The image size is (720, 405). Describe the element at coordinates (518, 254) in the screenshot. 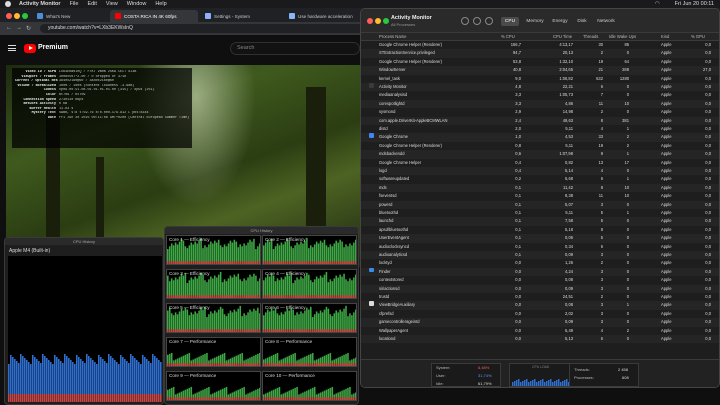

I see `table-cell: 0,1` at that location.